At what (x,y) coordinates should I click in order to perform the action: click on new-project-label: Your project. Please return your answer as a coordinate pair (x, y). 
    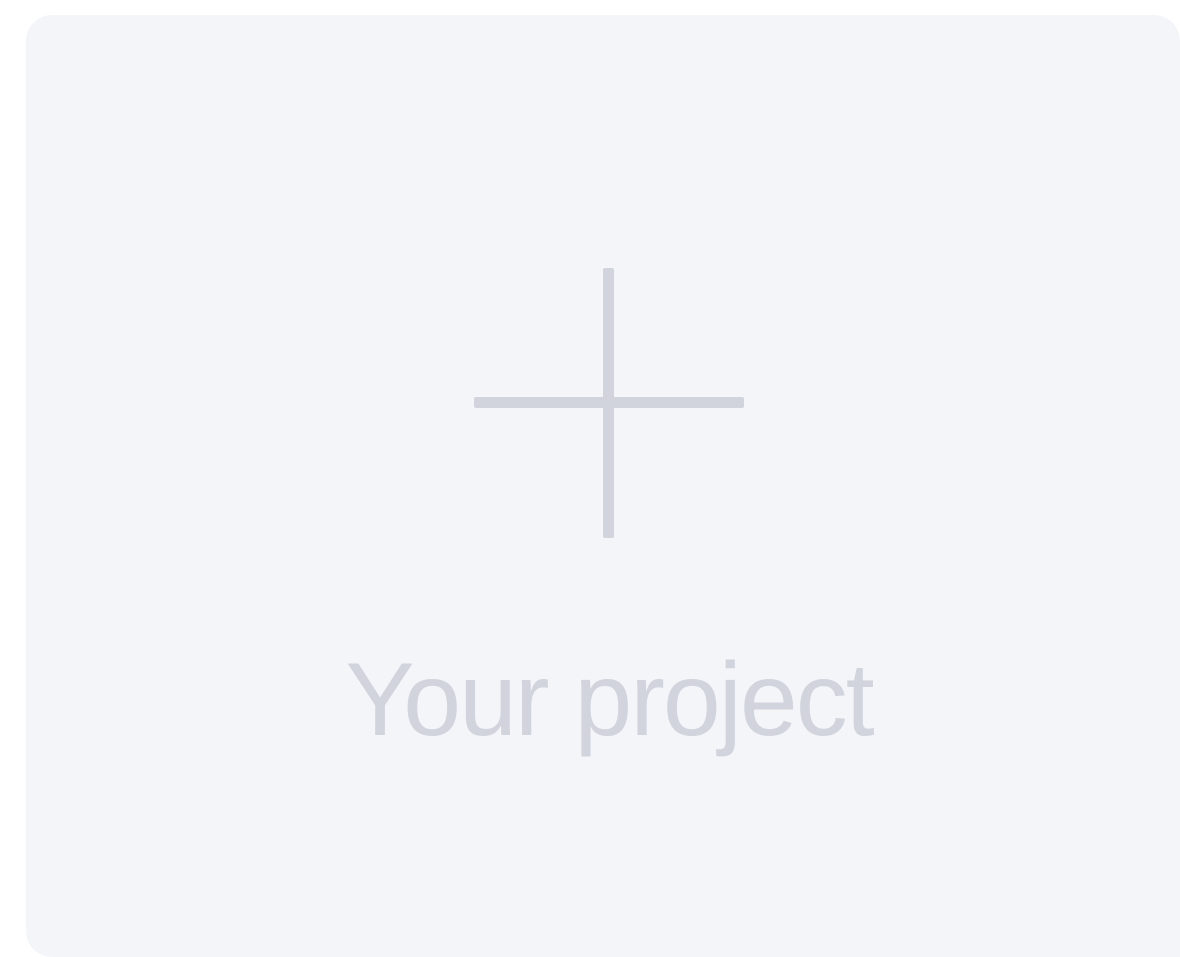
    Looking at the image, I should click on (609, 700).